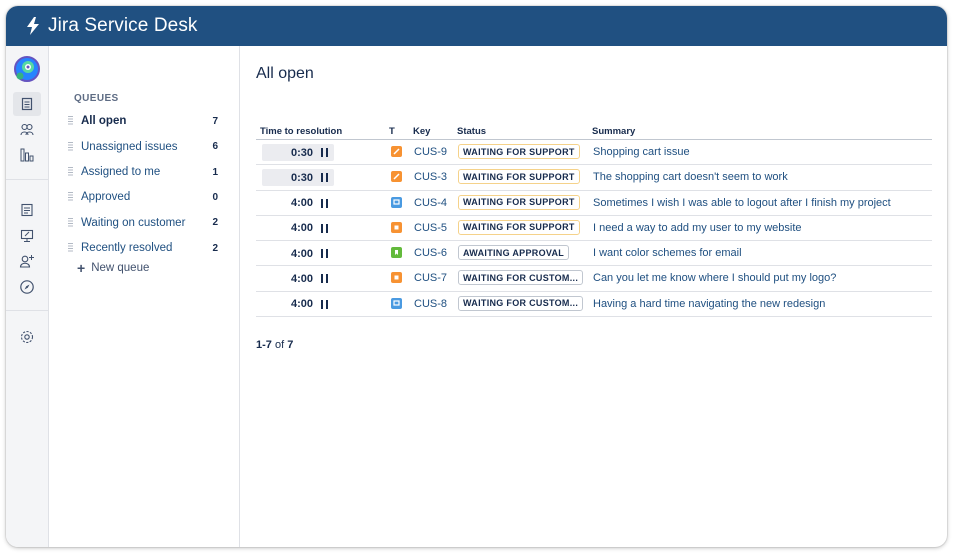 This screenshot has width=954, height=554. What do you see at coordinates (27, 236) in the screenshot?
I see `raise-request-icon` at bounding box center [27, 236].